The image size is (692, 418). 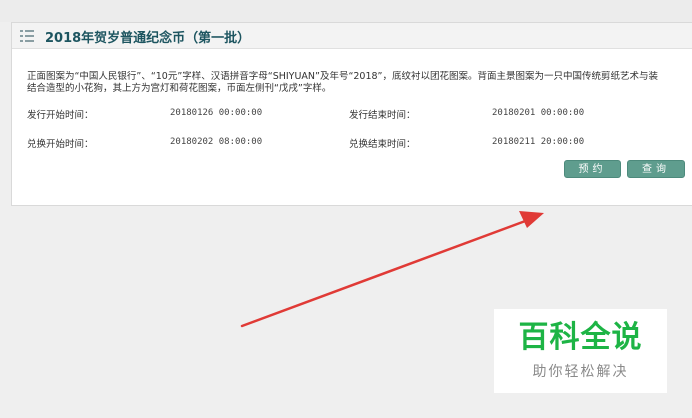 I want to click on watermark-logo: 百科全说 助你轻松解决, so click(x=580, y=351).